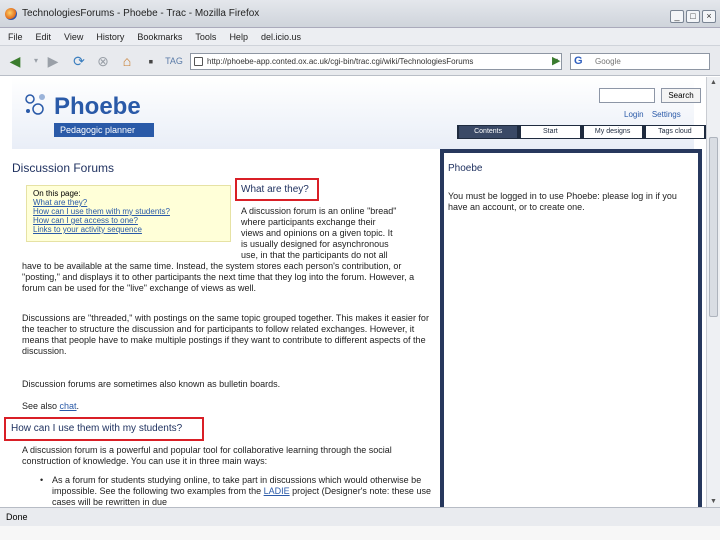 This screenshot has height=540, width=720. What do you see at coordinates (103, 61) in the screenshot?
I see `stop-icon: ⊗` at bounding box center [103, 61].